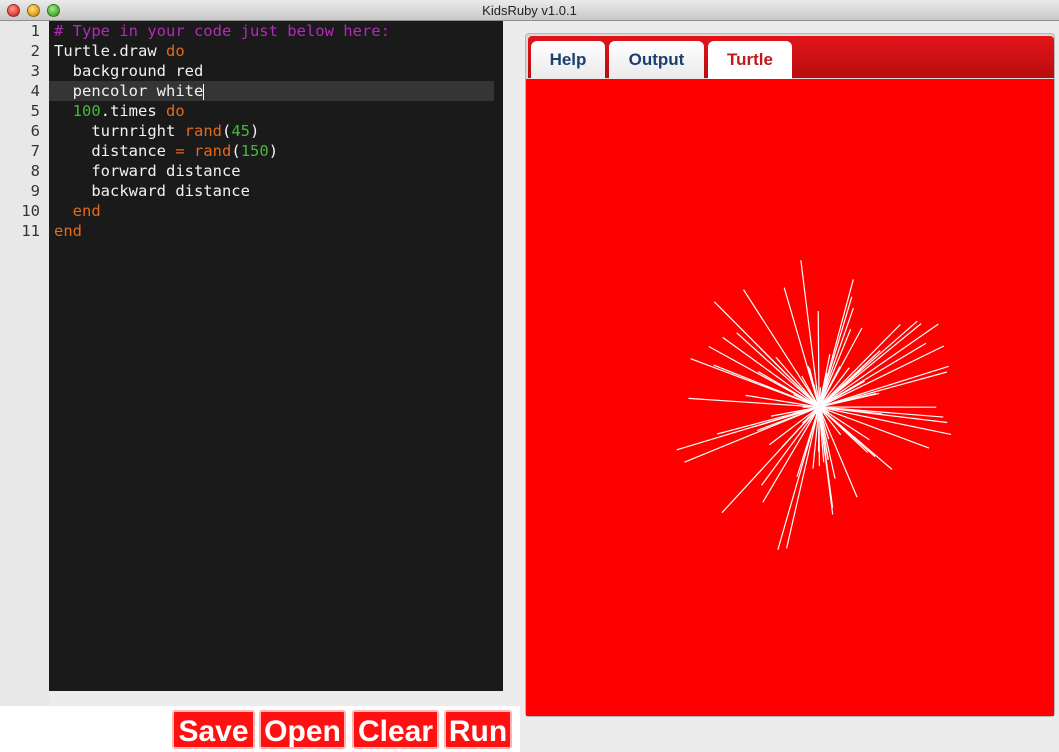  Describe the element at coordinates (35, 171) in the screenshot. I see `line-number: 8` at that location.